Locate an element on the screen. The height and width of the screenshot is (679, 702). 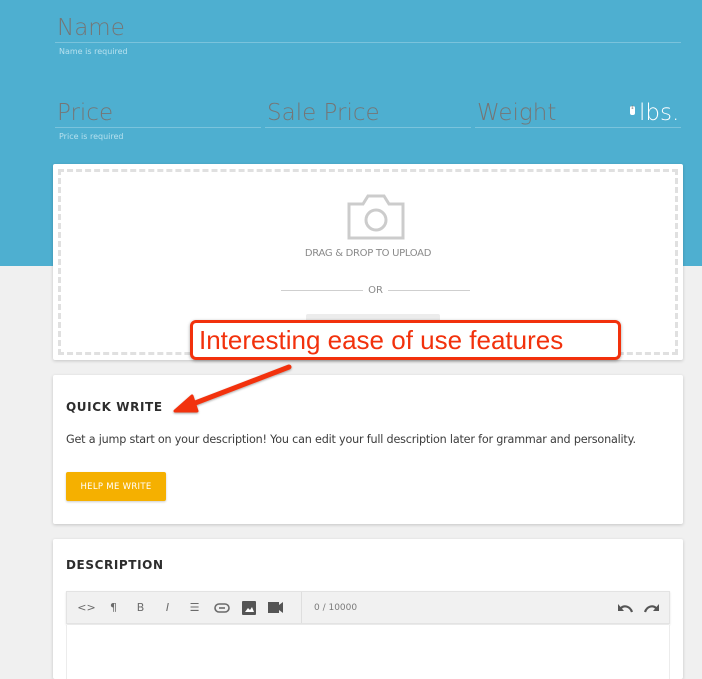
undo-glyph is located at coordinates (625, 607).